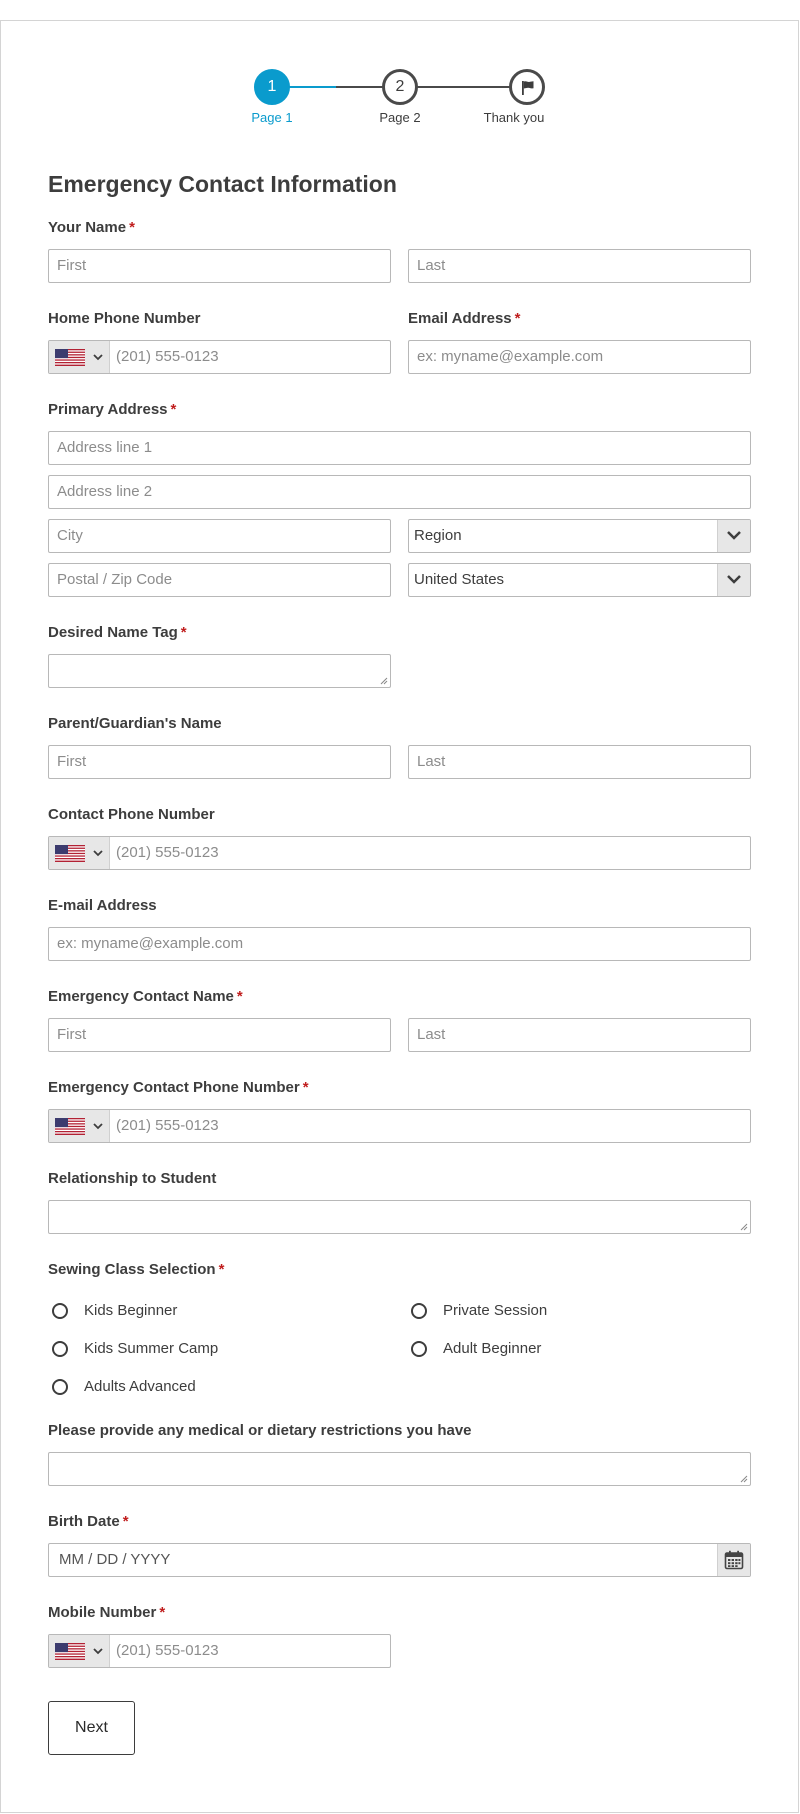 The width and height of the screenshot is (800, 1814). I want to click on contact-email-label: E-mail Address, so click(102, 905).